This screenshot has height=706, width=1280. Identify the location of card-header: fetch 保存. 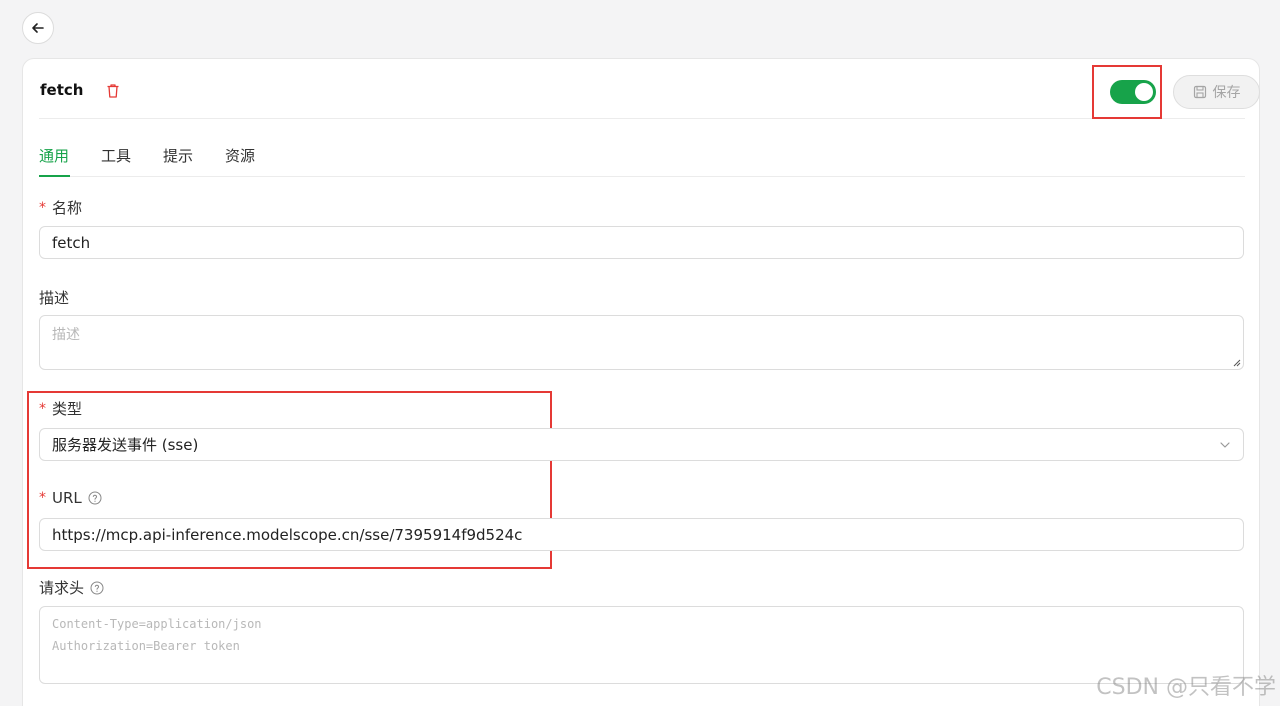
(649, 89).